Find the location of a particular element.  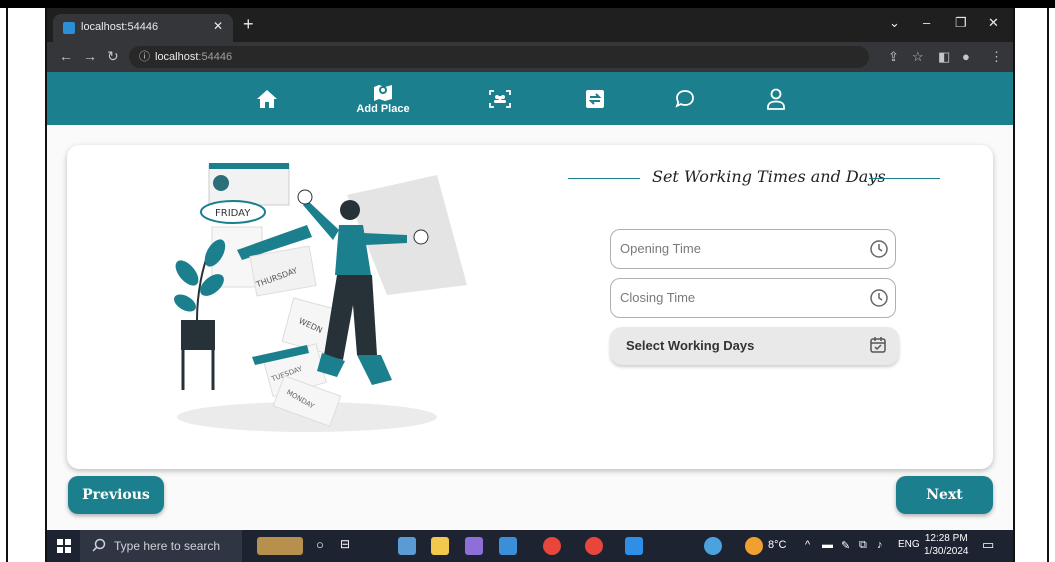

news-widget-icon is located at coordinates (280, 546).